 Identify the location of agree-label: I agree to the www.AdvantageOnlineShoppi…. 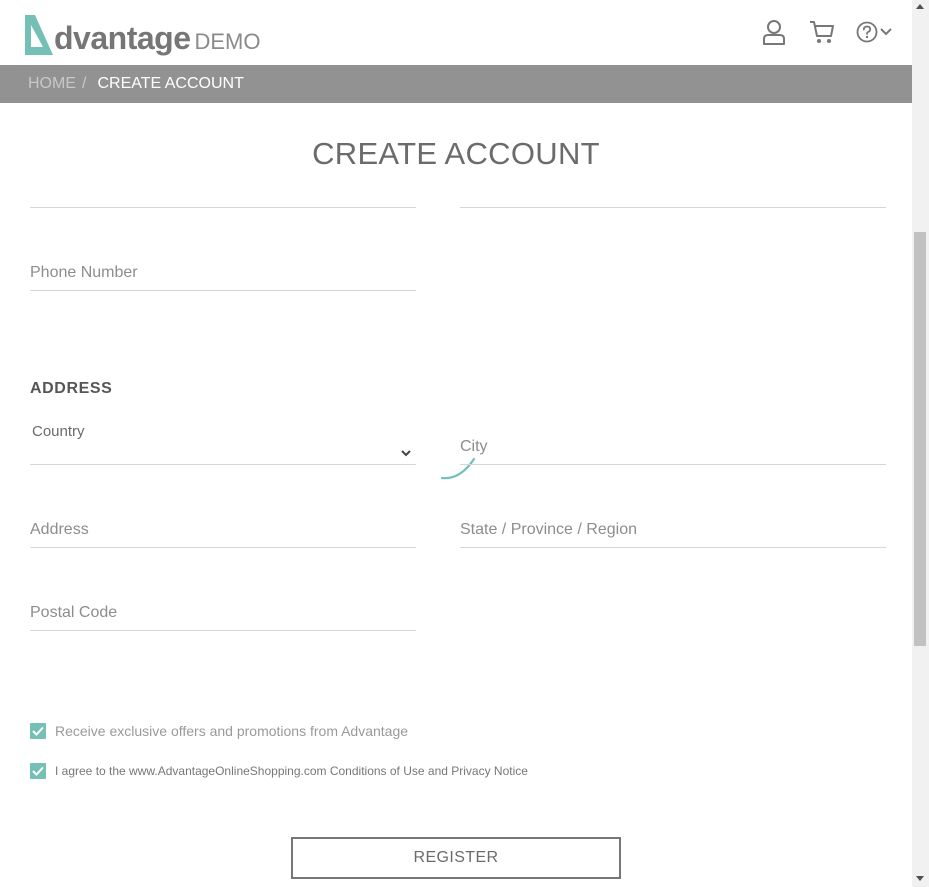
(291, 771).